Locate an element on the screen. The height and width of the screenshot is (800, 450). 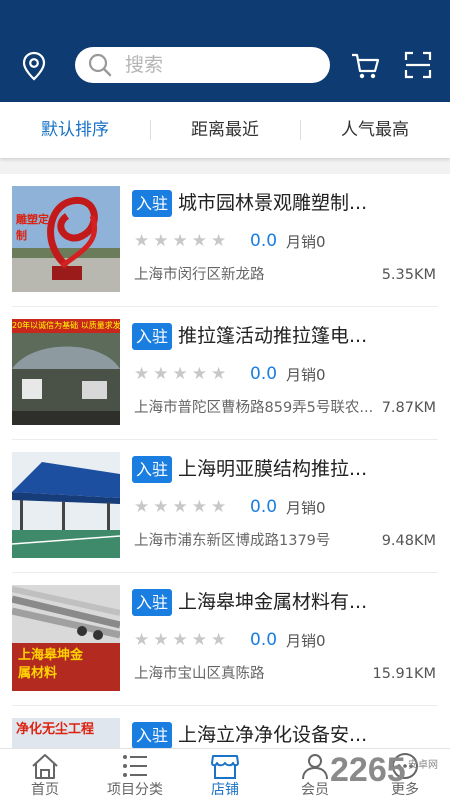
location-icon is located at coordinates (34, 66).